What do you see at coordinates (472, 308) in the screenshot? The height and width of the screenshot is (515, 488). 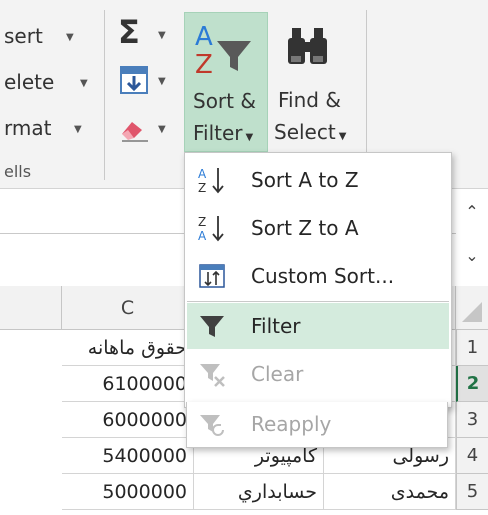 I see `select-all-corner` at bounding box center [472, 308].